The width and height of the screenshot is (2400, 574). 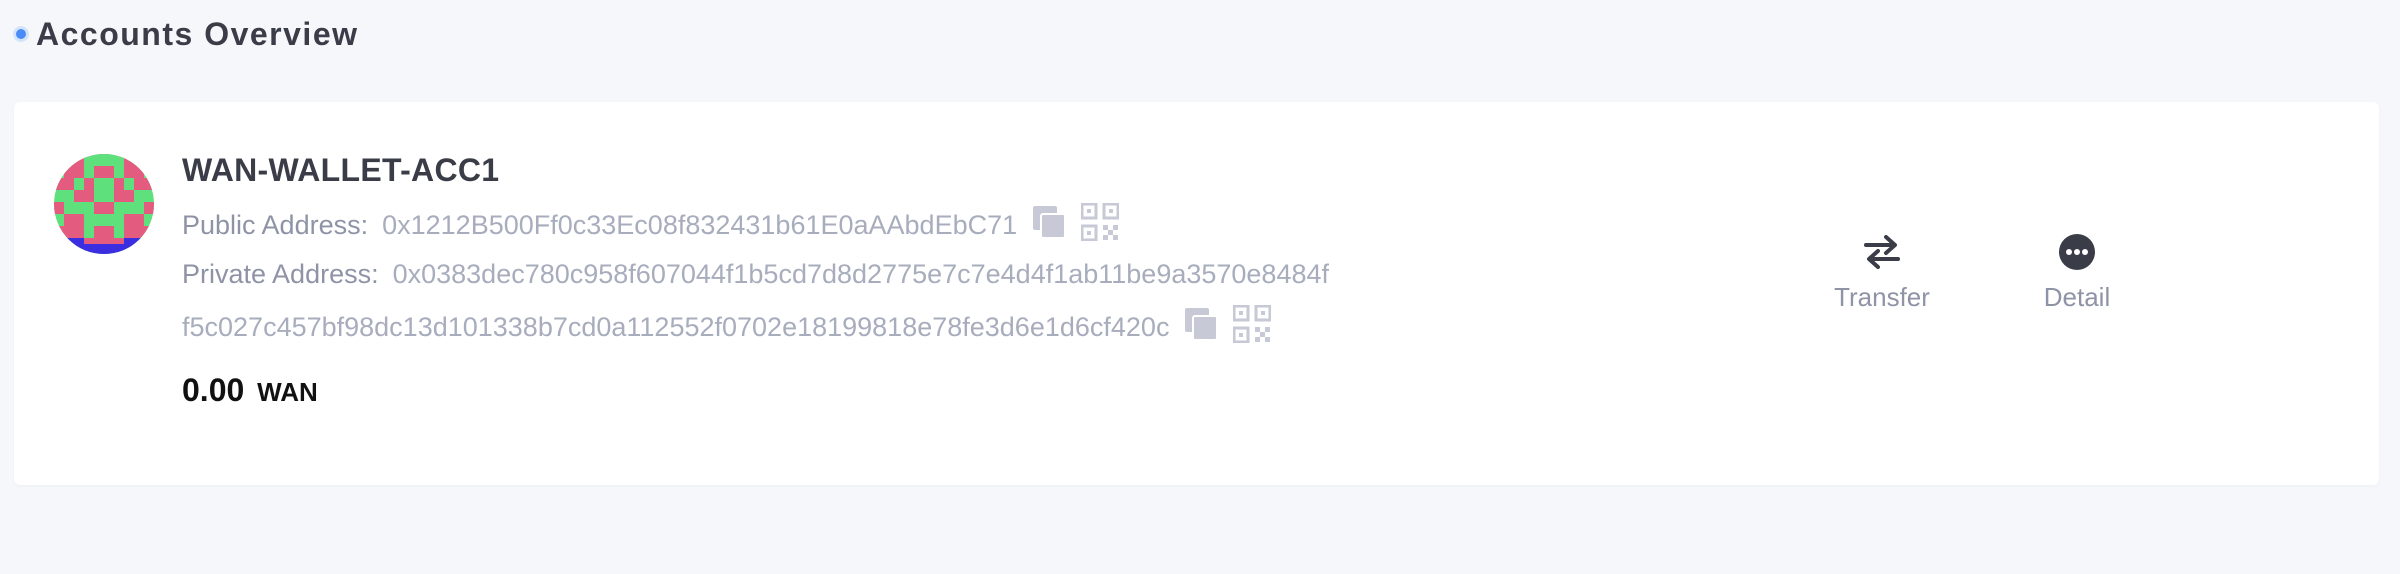 What do you see at coordinates (287, 392) in the screenshot?
I see `balance-unit: WAN` at bounding box center [287, 392].